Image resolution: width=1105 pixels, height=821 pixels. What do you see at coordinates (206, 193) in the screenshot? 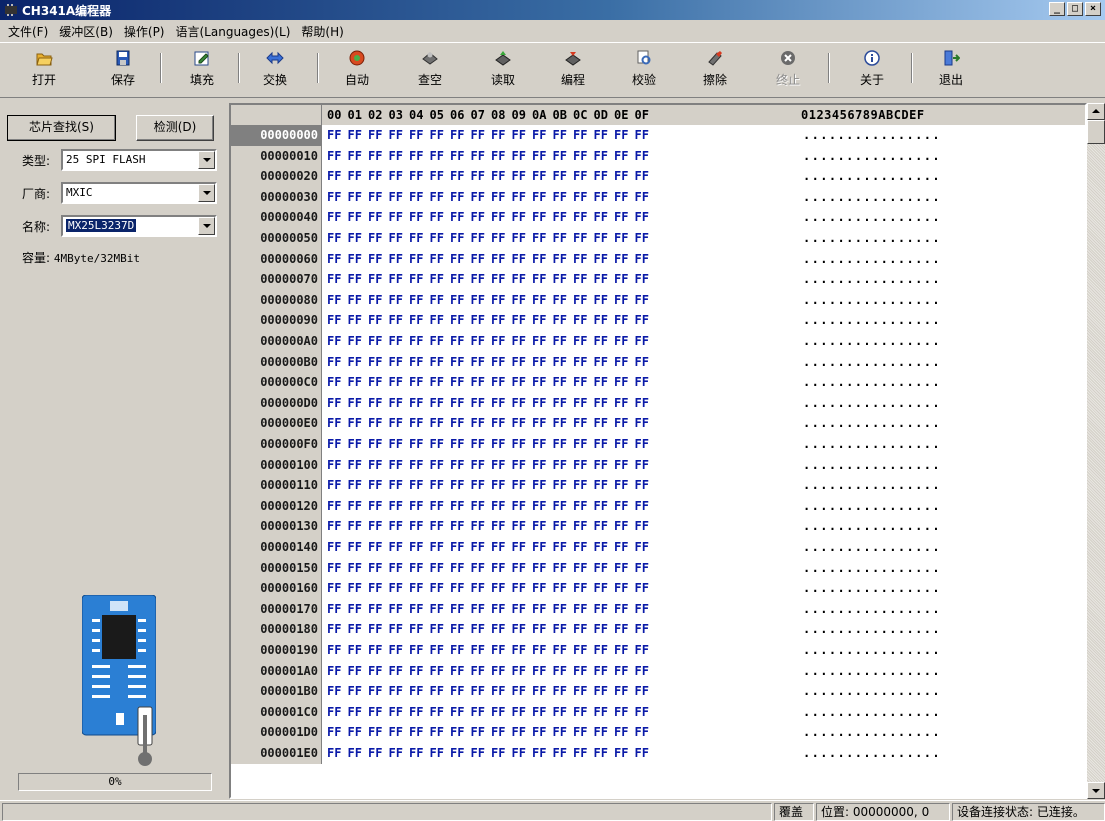
I see `chevron-down-icon` at bounding box center [206, 193].